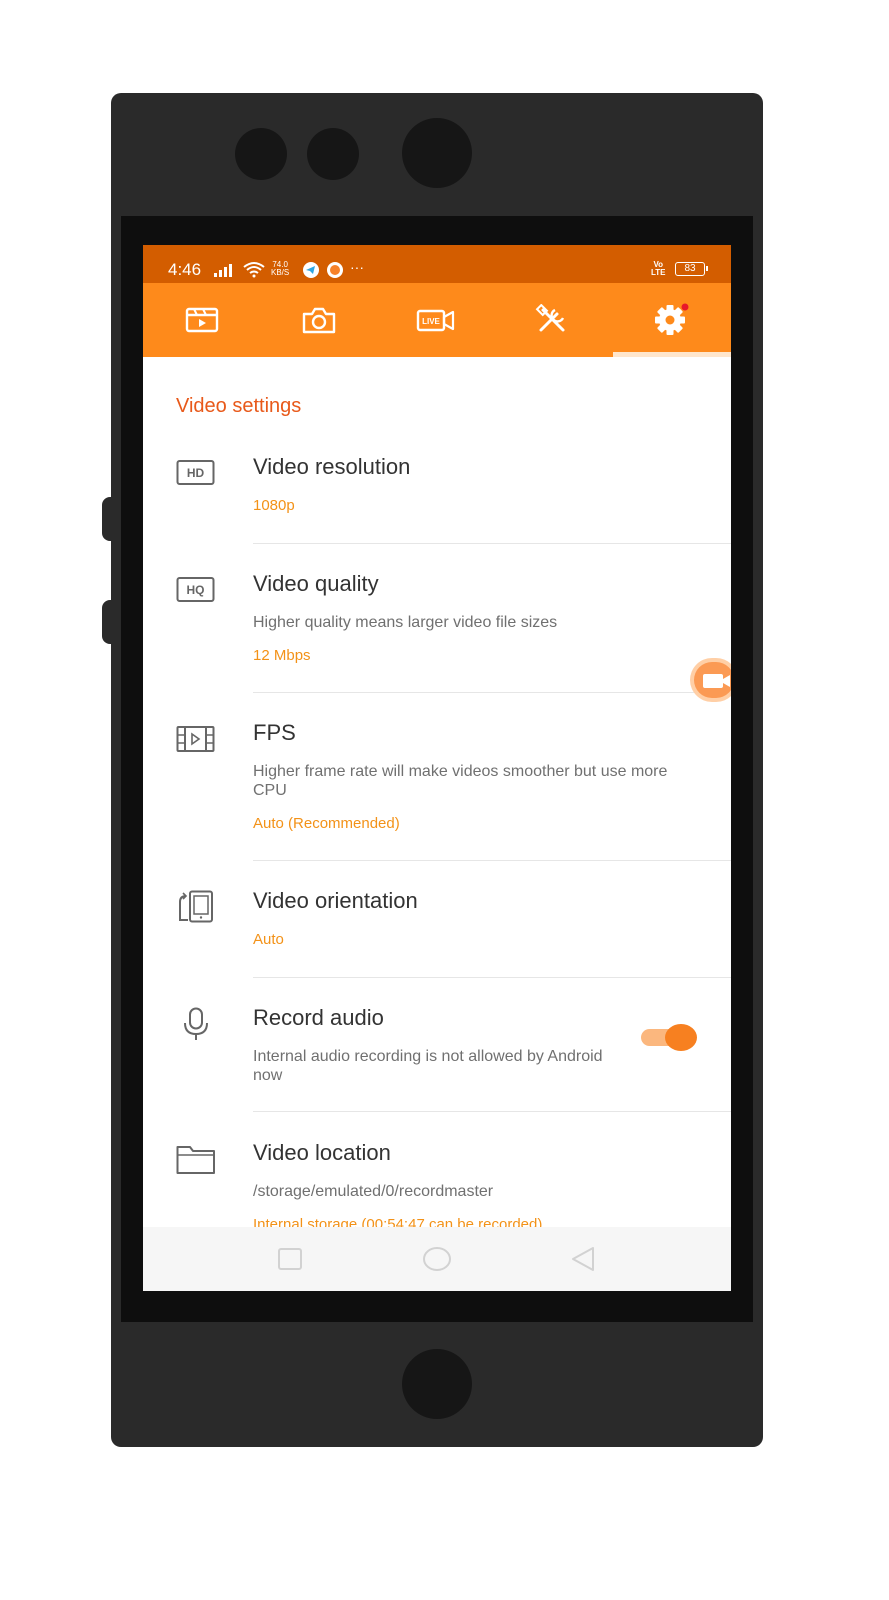 The height and width of the screenshot is (1600, 889). I want to click on gear-icon, so click(671, 319).